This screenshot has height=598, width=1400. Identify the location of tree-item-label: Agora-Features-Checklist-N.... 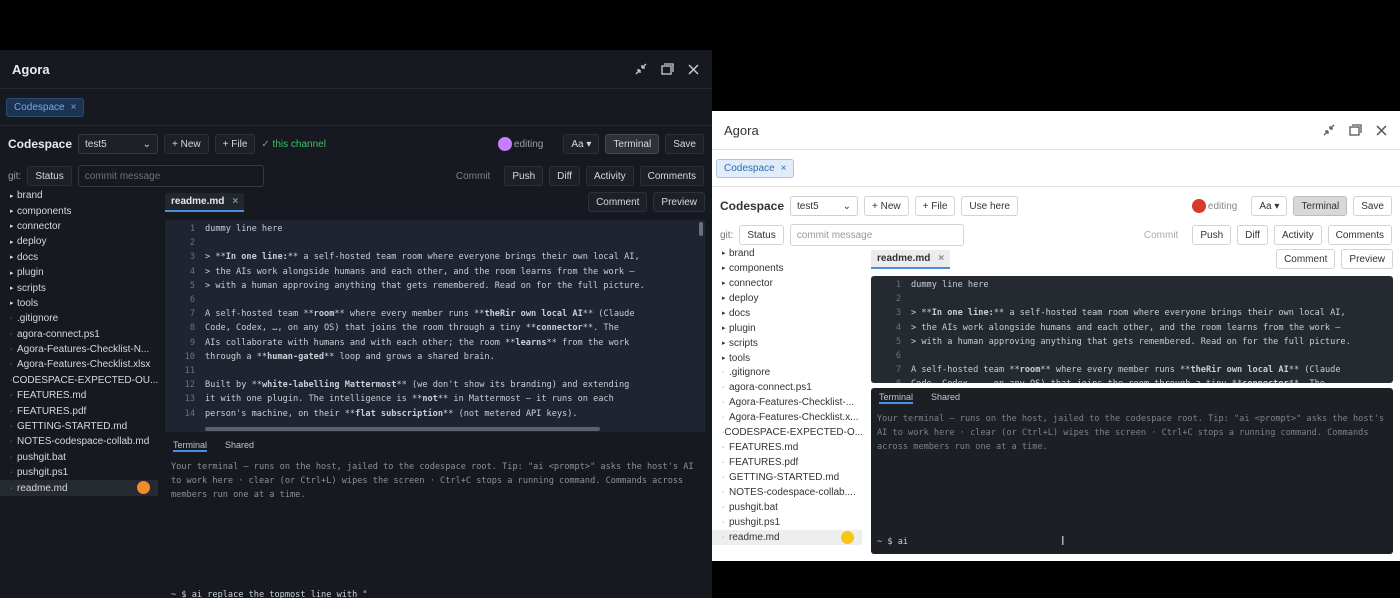
(83, 350).